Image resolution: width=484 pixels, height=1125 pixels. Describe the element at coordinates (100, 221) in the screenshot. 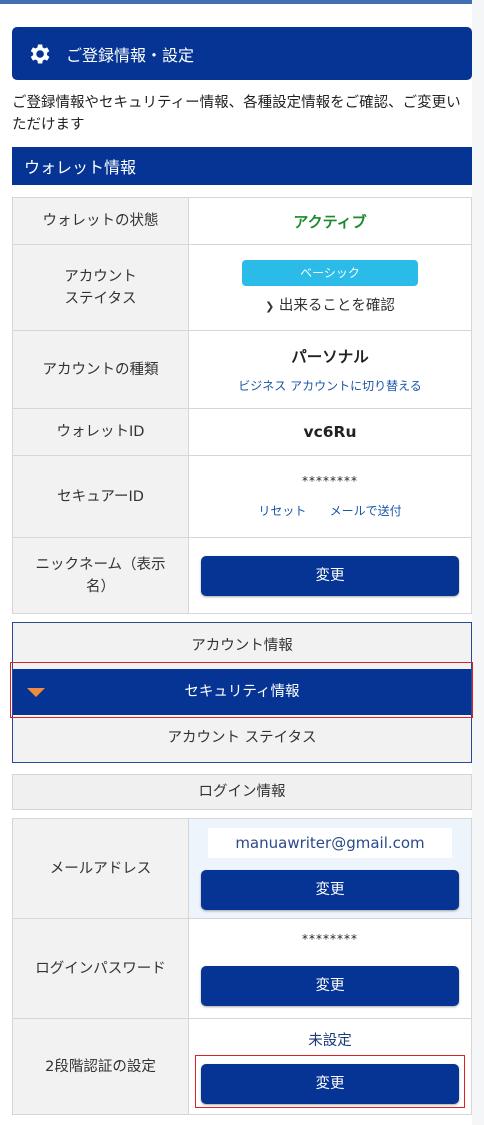

I see `wallet-state-label: ウォレットの状態` at that location.